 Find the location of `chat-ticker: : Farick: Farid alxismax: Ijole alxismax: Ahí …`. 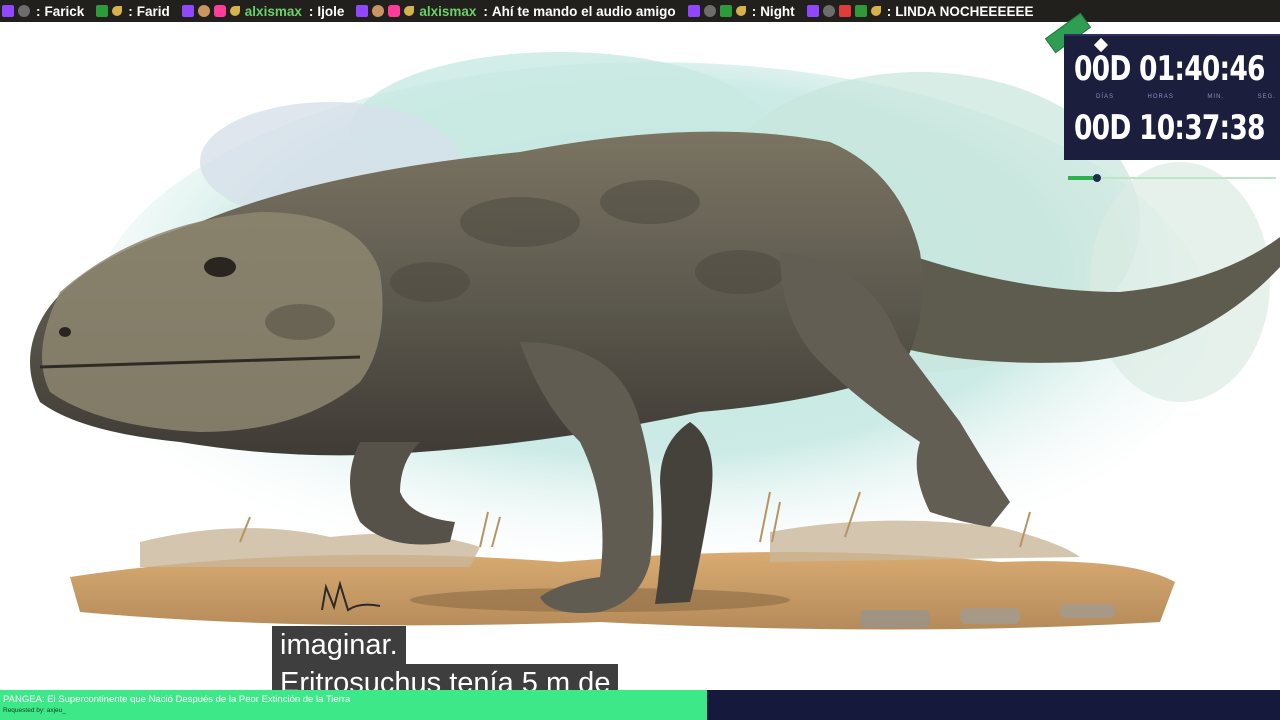

chat-ticker: : Farick: Farid alxismax: Ijole alxismax: Ahí … is located at coordinates (640, 11).